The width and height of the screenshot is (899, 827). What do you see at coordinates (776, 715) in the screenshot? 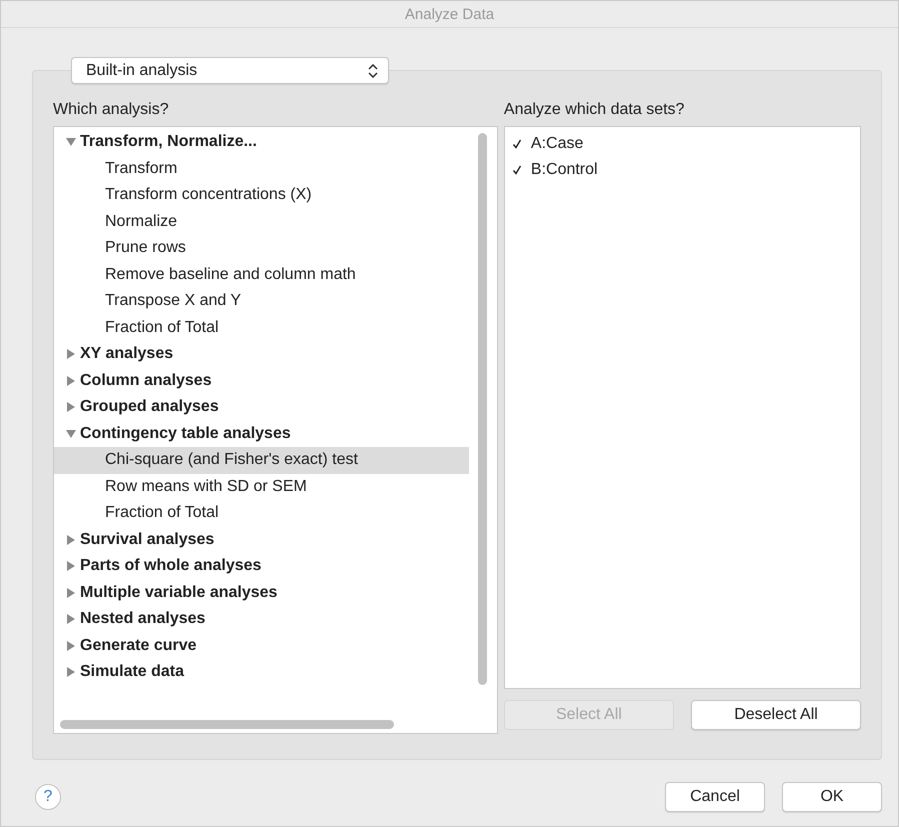
I see `data-set-button: Deselect All` at bounding box center [776, 715].